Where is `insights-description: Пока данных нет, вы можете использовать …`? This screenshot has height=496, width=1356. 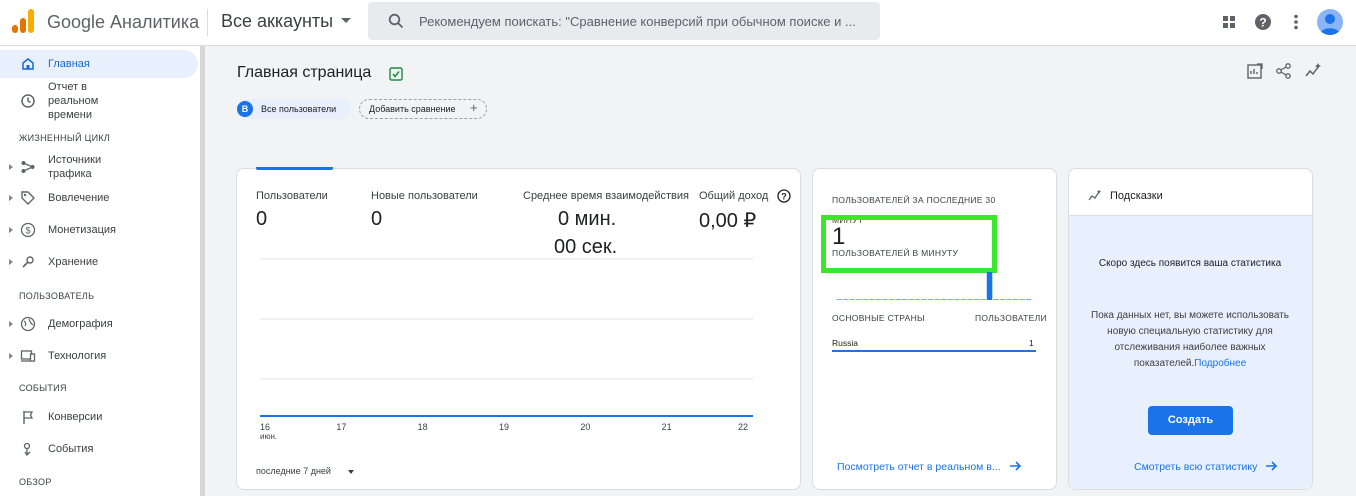
insights-description: Пока данных нет, вы можете использовать … is located at coordinates (1190, 340).